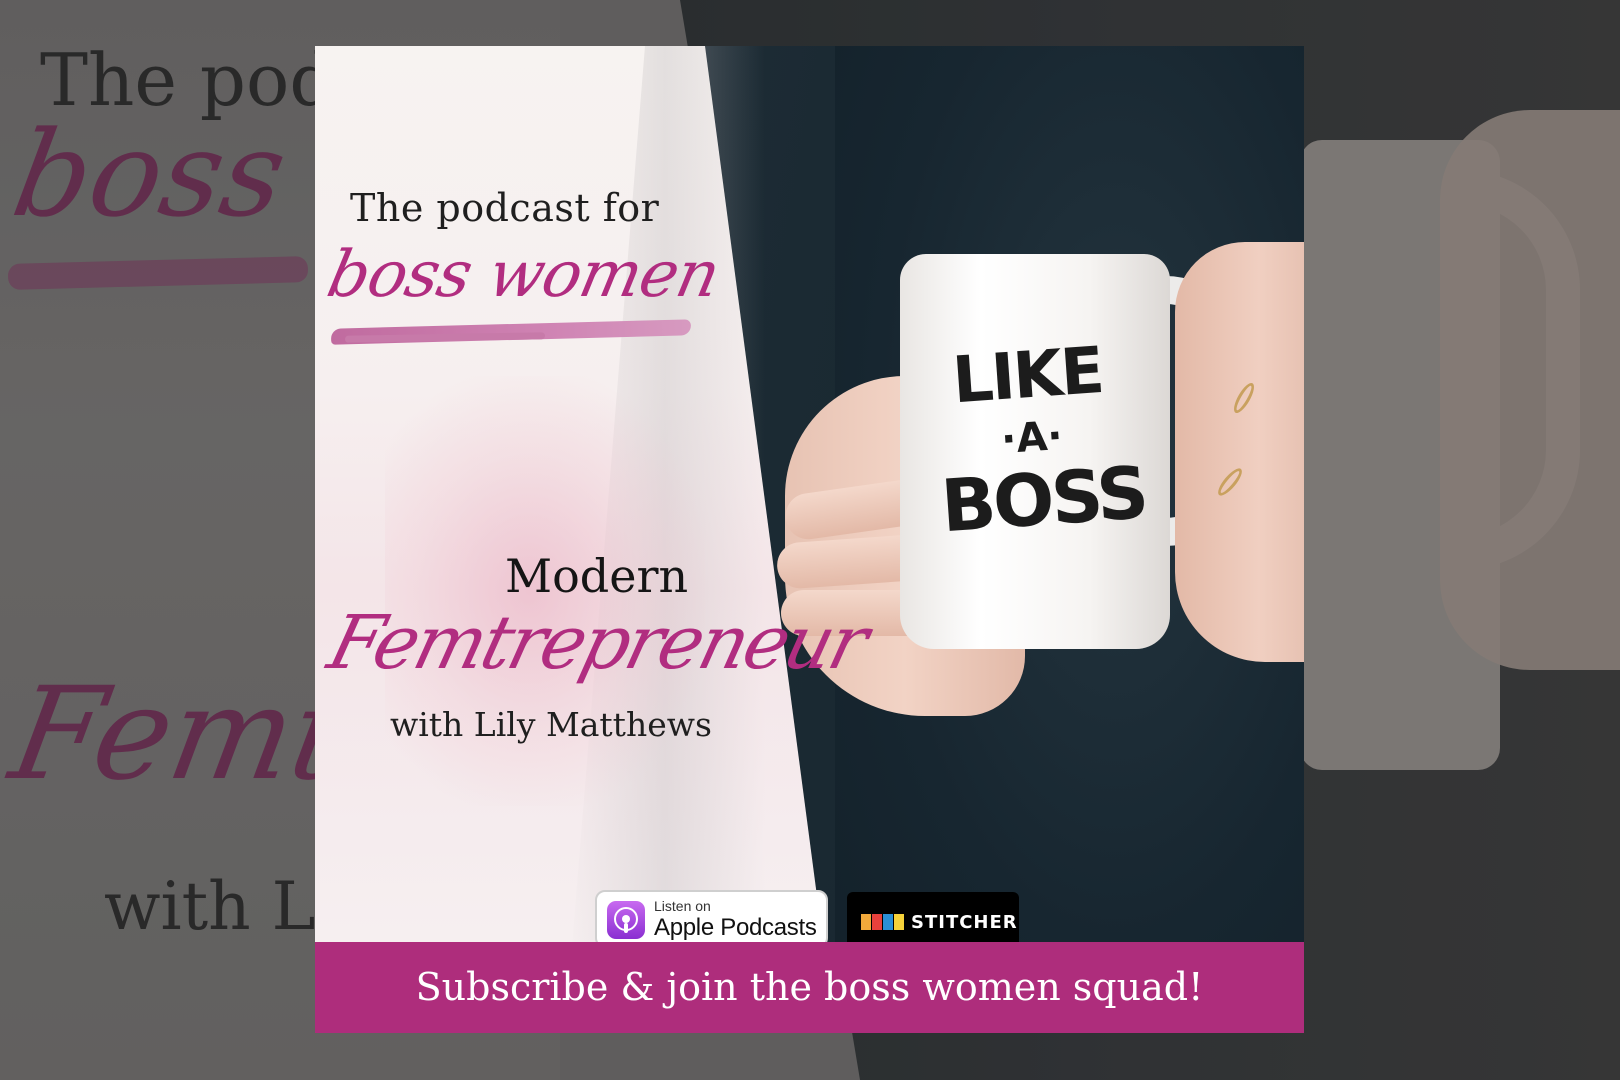  I want to click on mug-line-3: BOSS, so click(1043, 499).